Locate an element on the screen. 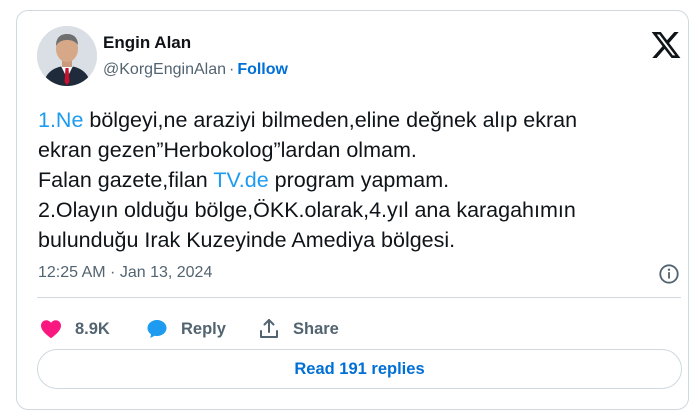 The image size is (695, 418). tweet-line-3: Falan gazete,filan TV.de program yapmam. is located at coordinates (358, 180).